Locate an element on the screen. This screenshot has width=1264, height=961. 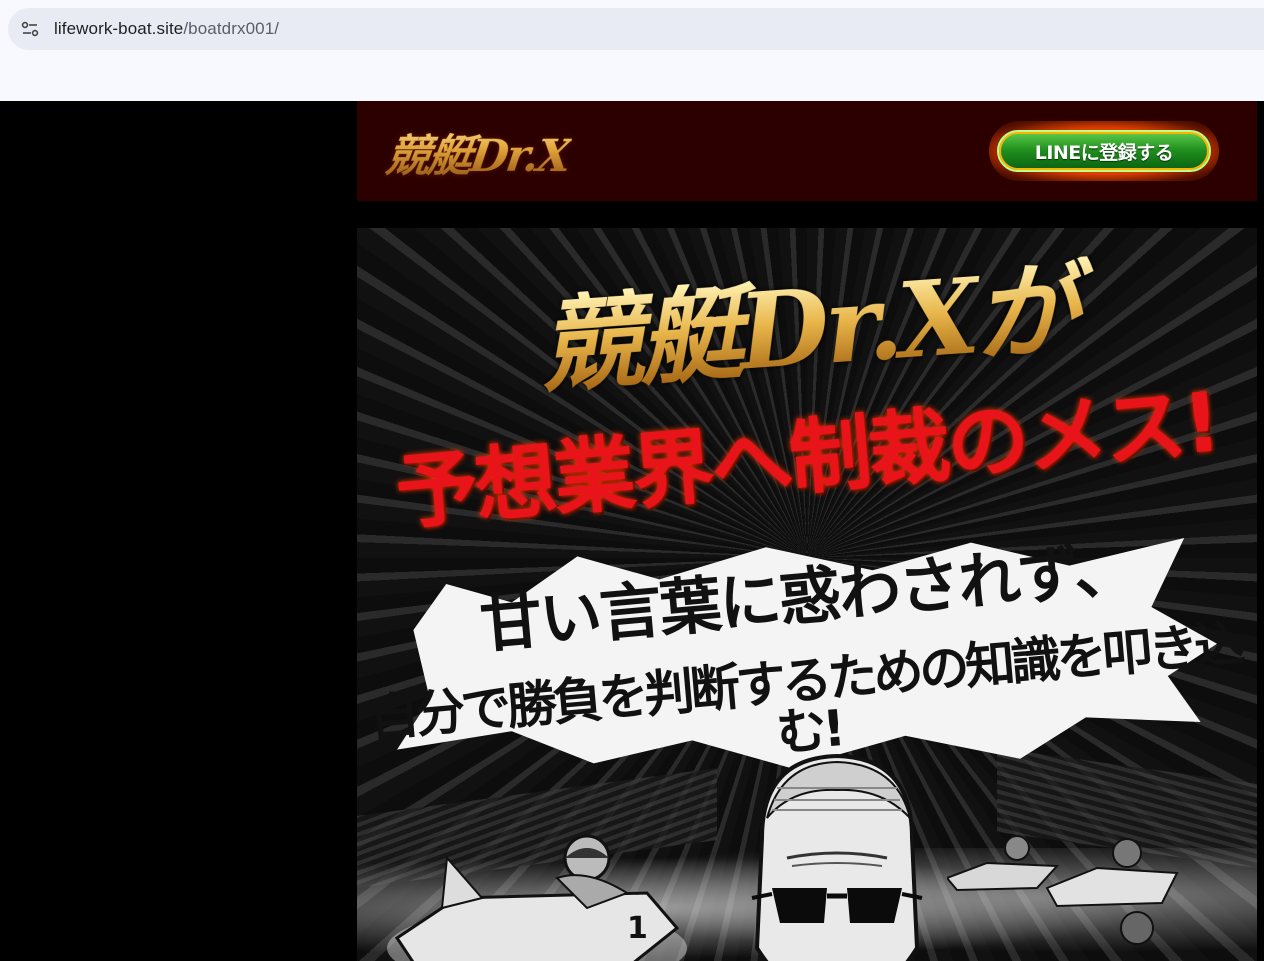
tune-icon is located at coordinates (30, 29).